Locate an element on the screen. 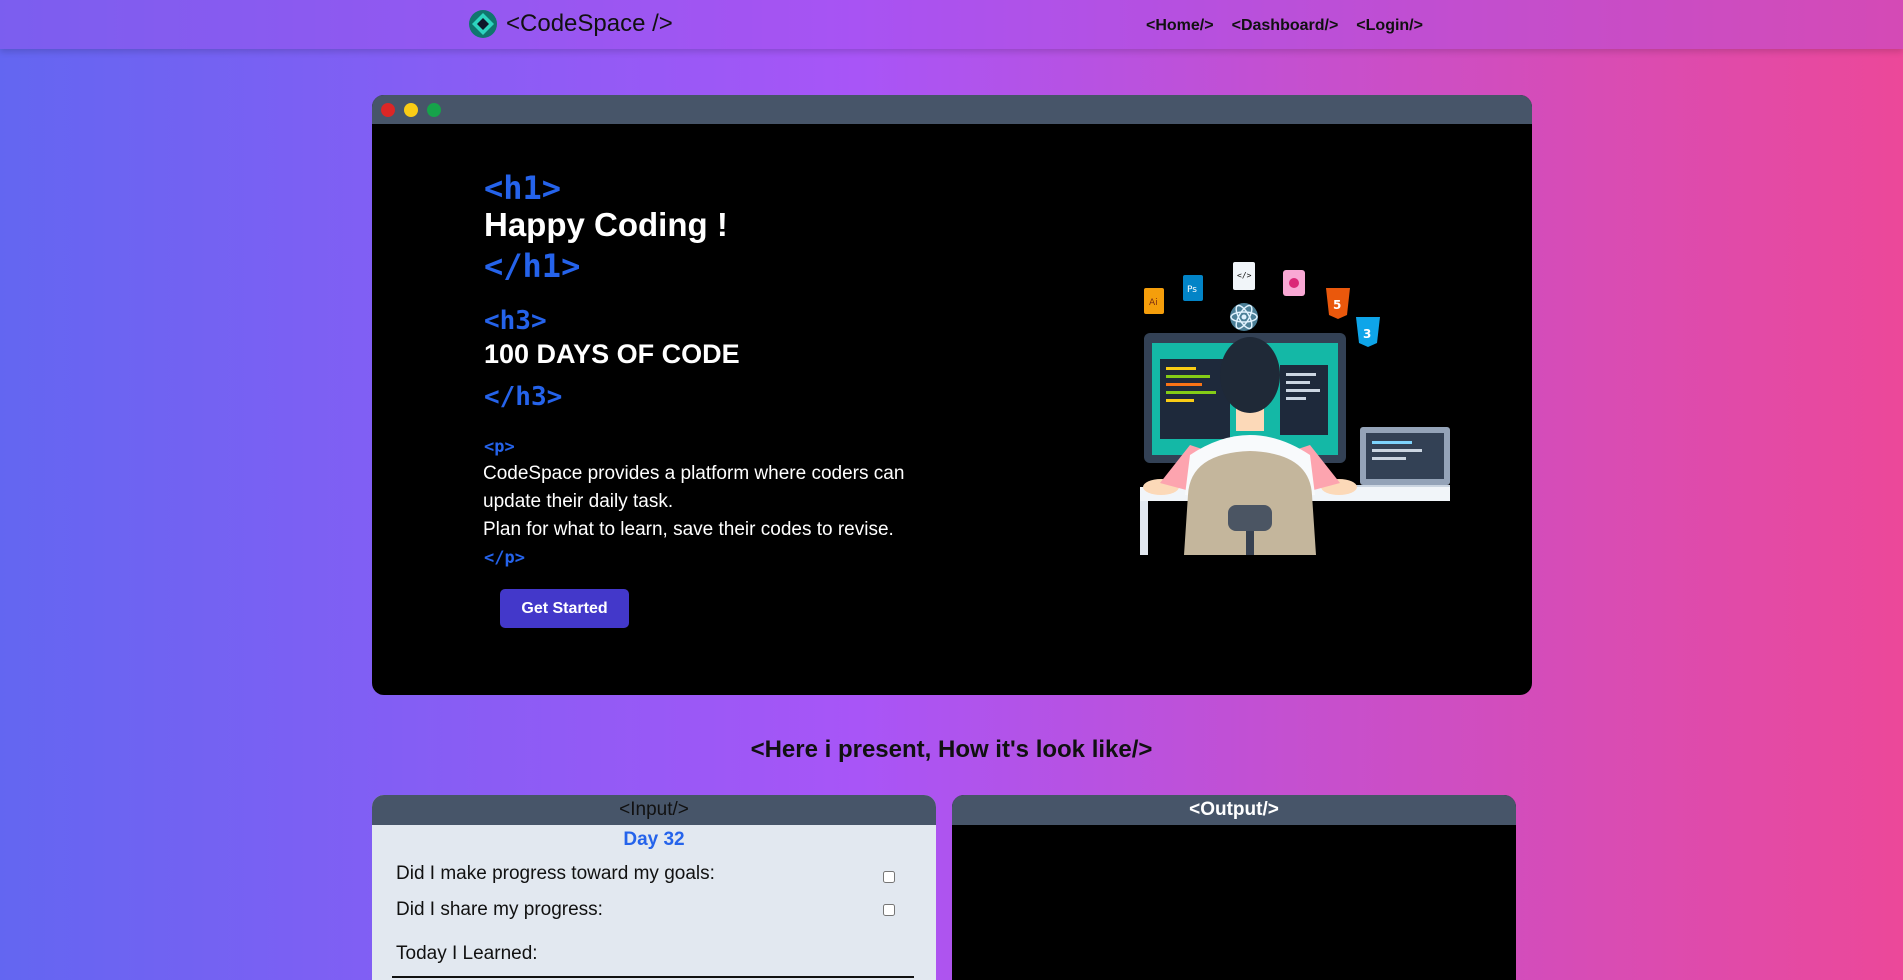  share-progress-checkbox is located at coordinates (889, 910).